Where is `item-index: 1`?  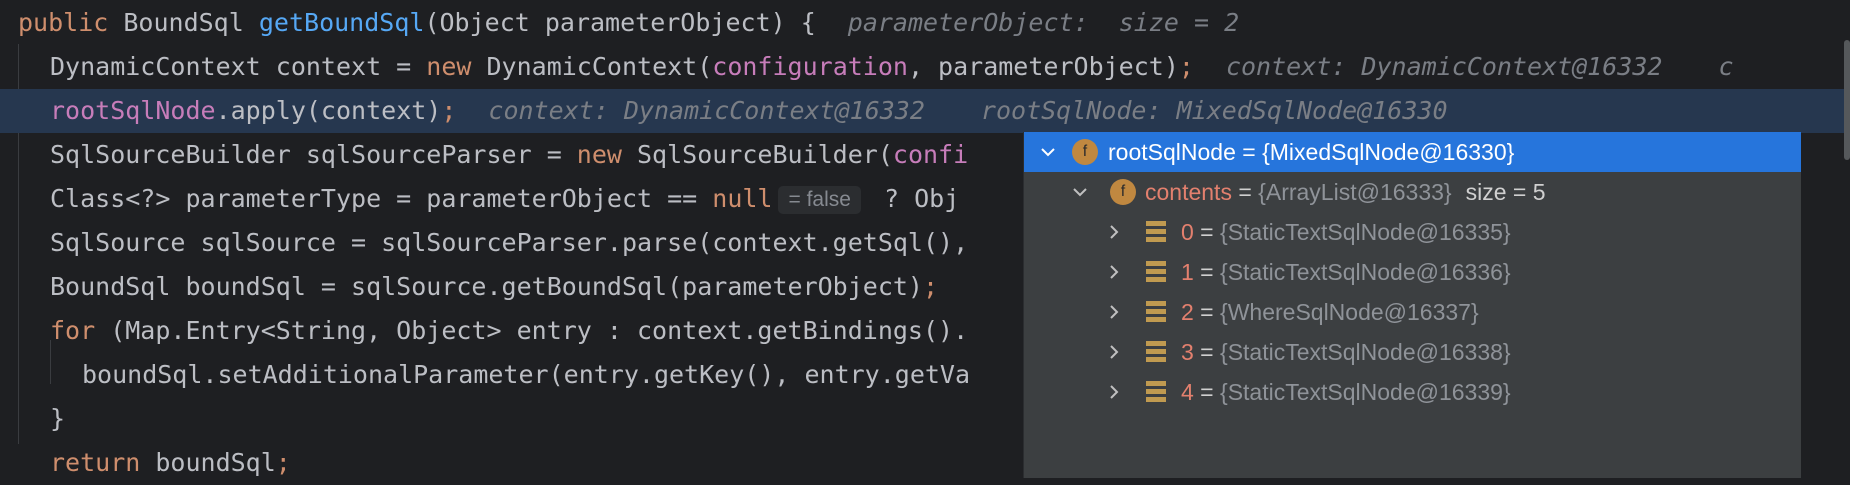
item-index: 1 is located at coordinates (1187, 272).